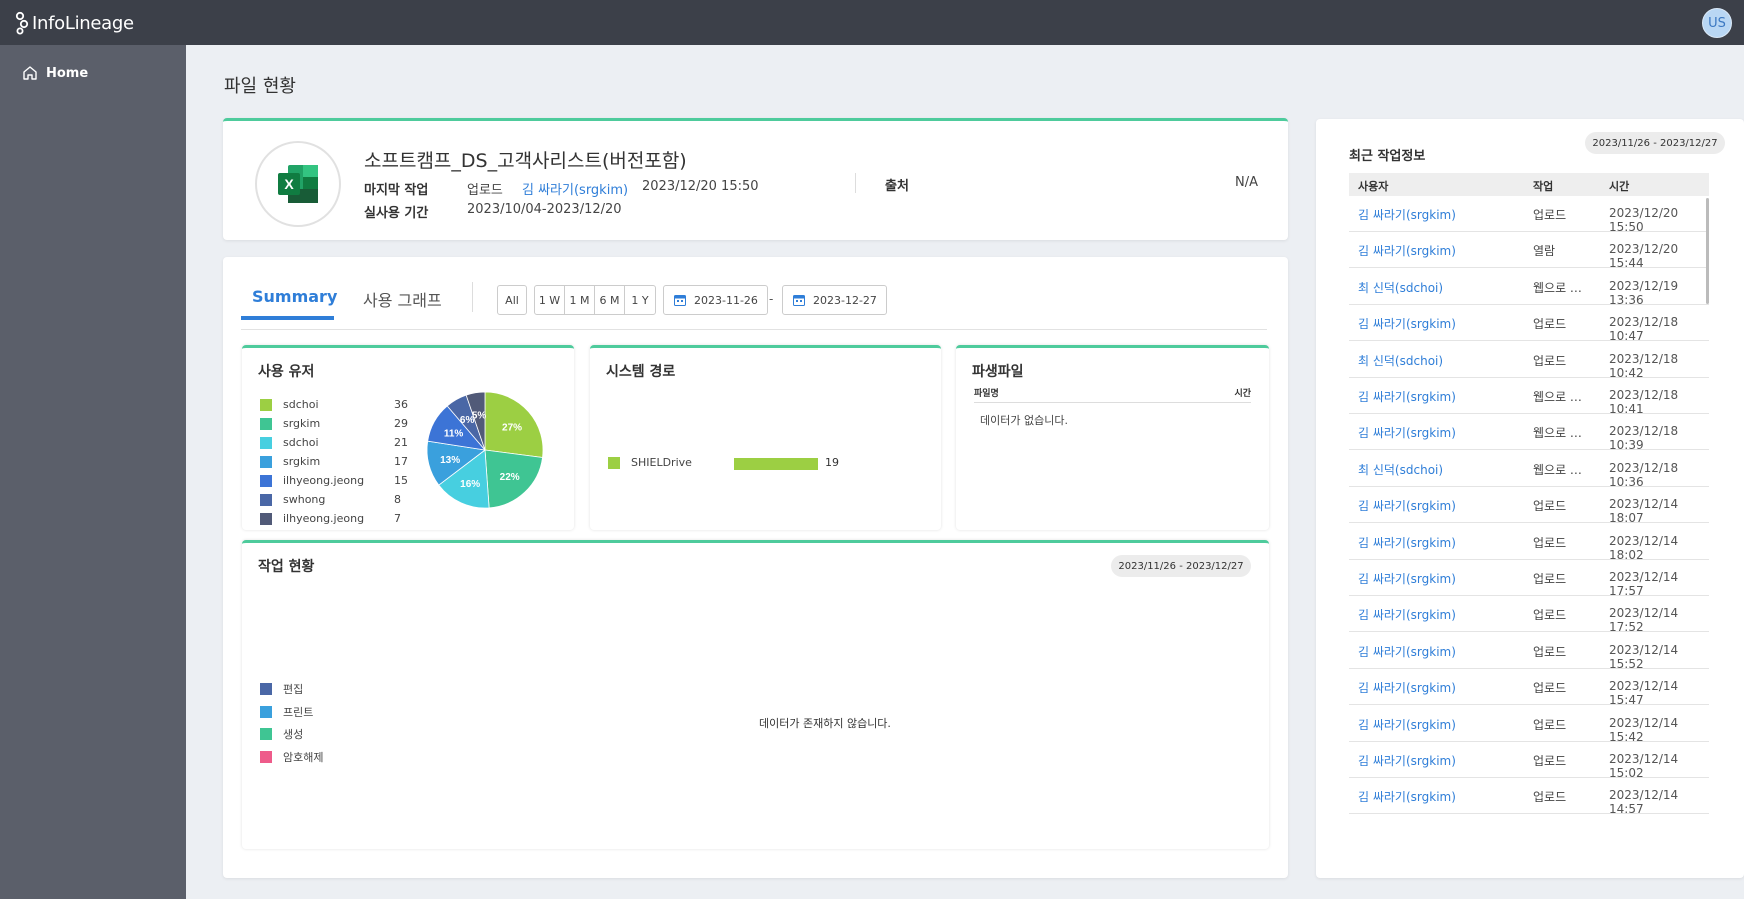 This screenshot has height=899, width=1744. I want to click on derived-files-panel: 파생파일 파일명 시간 데이터가 없습니다., so click(1112, 437).